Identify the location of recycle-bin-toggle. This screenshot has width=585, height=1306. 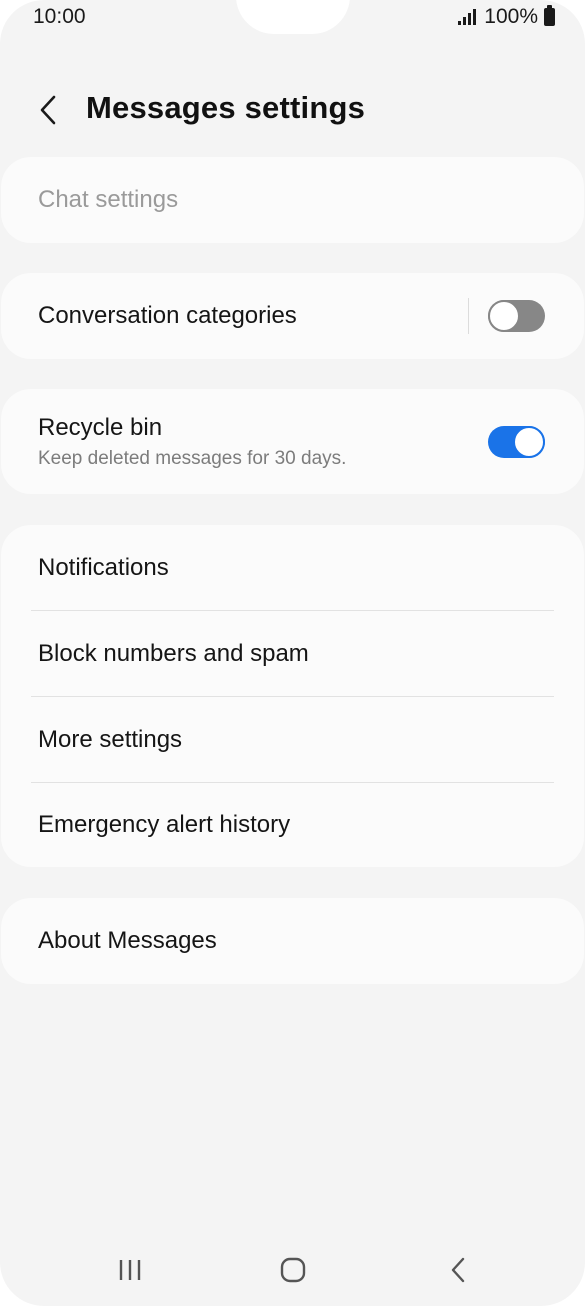
(516, 442).